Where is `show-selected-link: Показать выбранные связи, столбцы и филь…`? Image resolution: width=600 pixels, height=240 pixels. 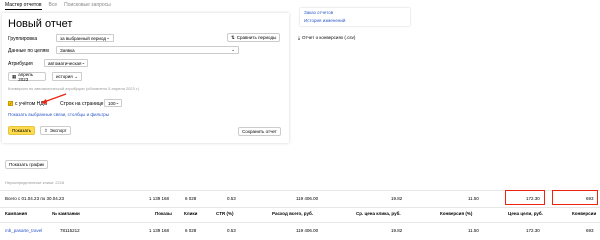 show-selected-link: Показать выбранные связи, столбцы и филь… is located at coordinates (58, 114).